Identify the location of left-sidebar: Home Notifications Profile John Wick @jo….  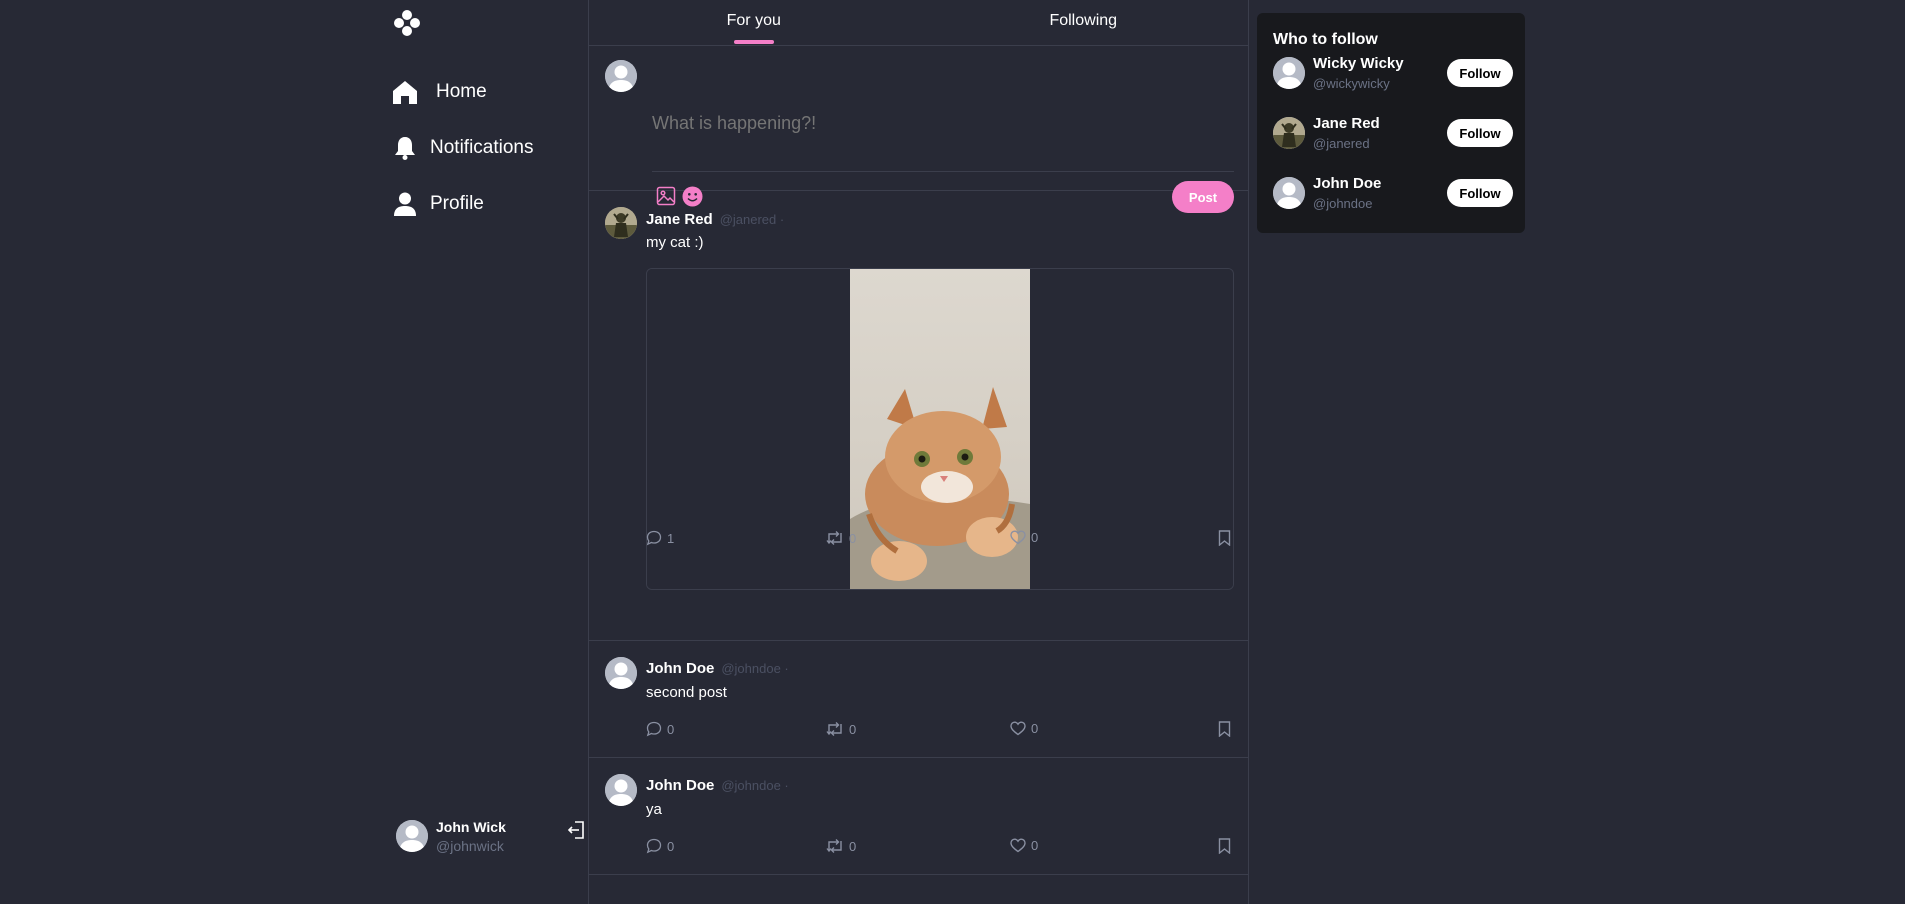
(484, 452).